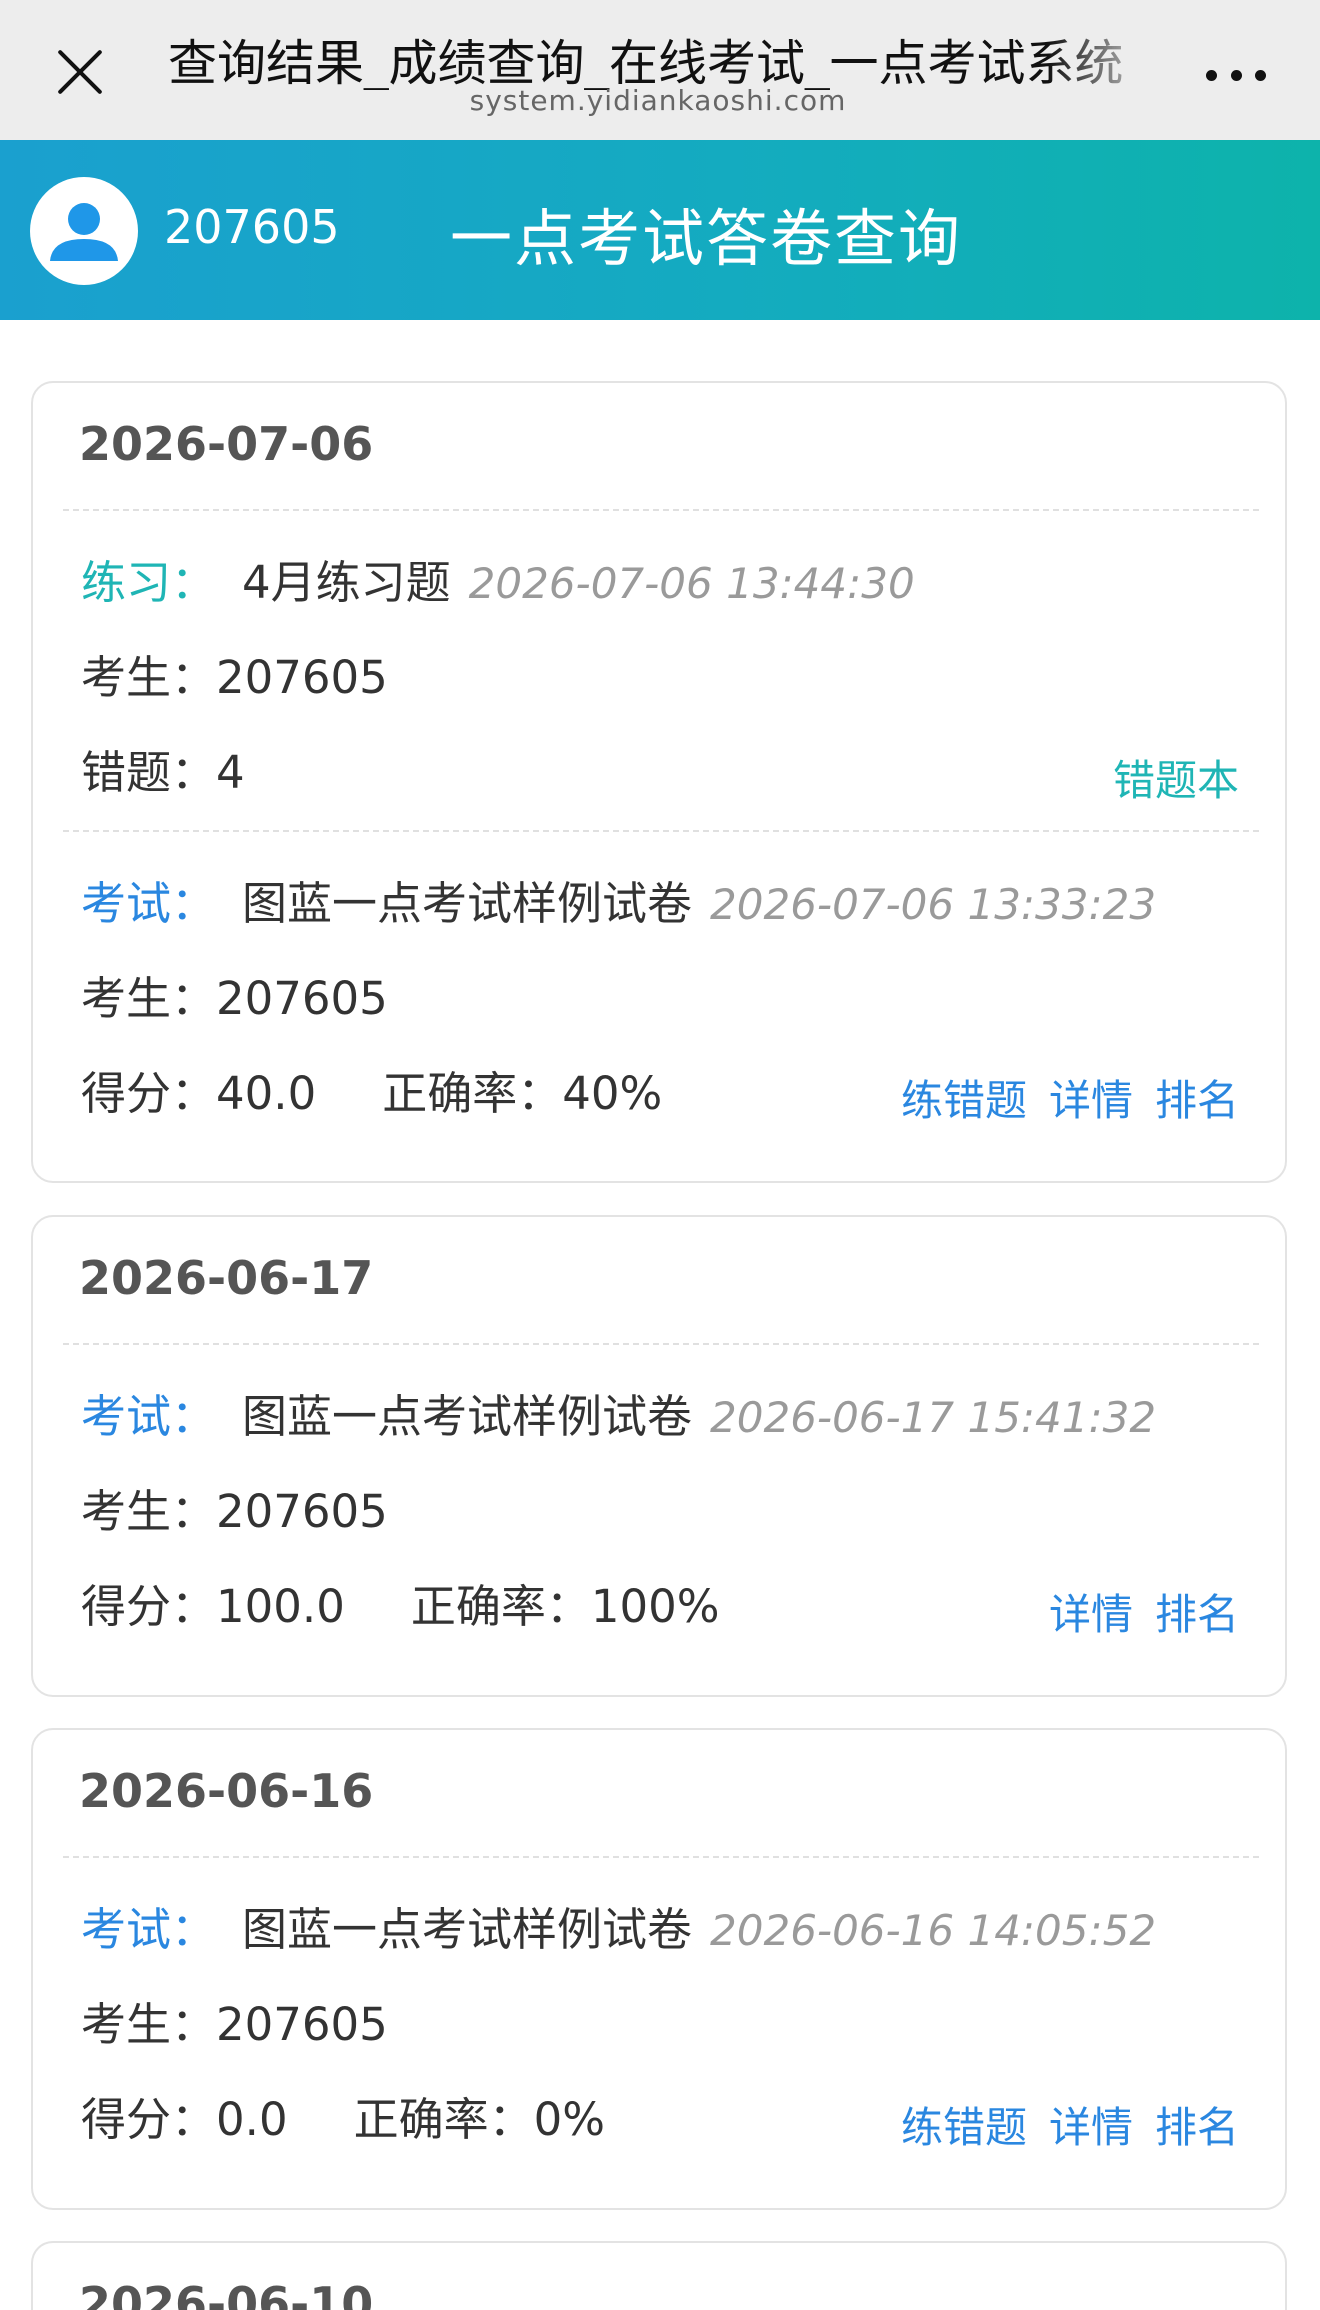 The height and width of the screenshot is (2310, 1320). I want to click on record-time: 2026-06-16 14:05:52, so click(933, 1930).